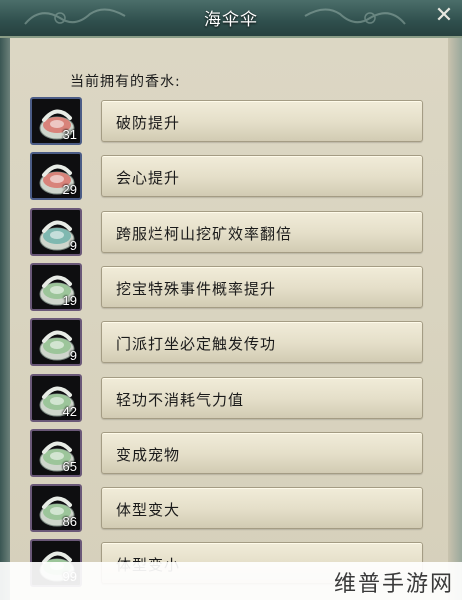 Image resolution: width=462 pixels, height=600 pixels. What do you see at coordinates (56, 176) in the screenshot?
I see `perfume-bottle-icon: 29` at bounding box center [56, 176].